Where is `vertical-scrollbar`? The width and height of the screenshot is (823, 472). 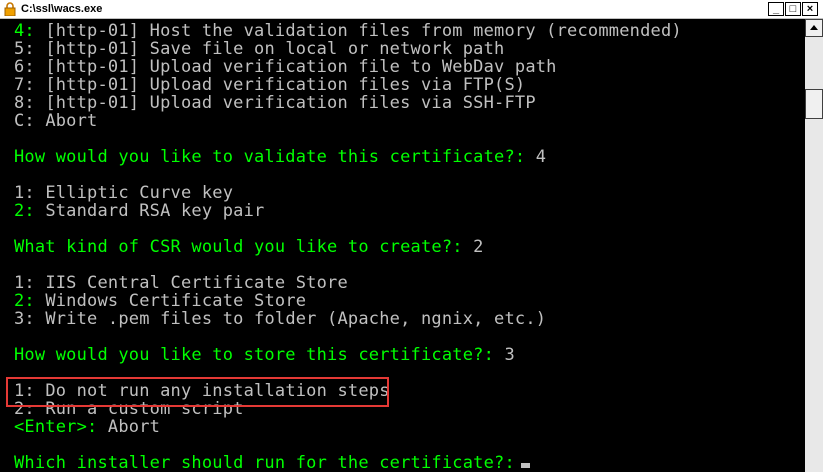
vertical-scrollbar is located at coordinates (814, 245).